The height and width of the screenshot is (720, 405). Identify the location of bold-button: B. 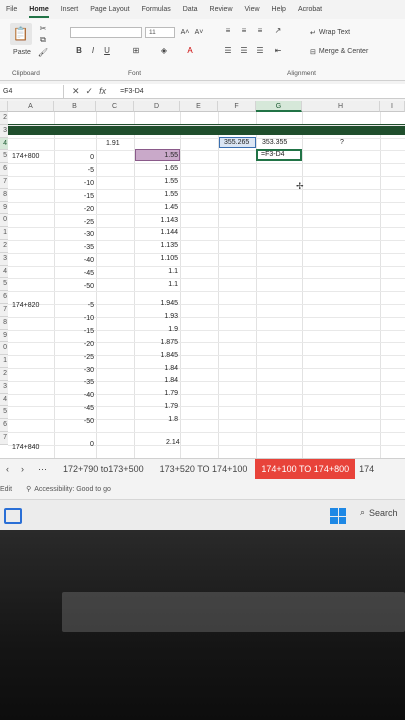
(79, 50).